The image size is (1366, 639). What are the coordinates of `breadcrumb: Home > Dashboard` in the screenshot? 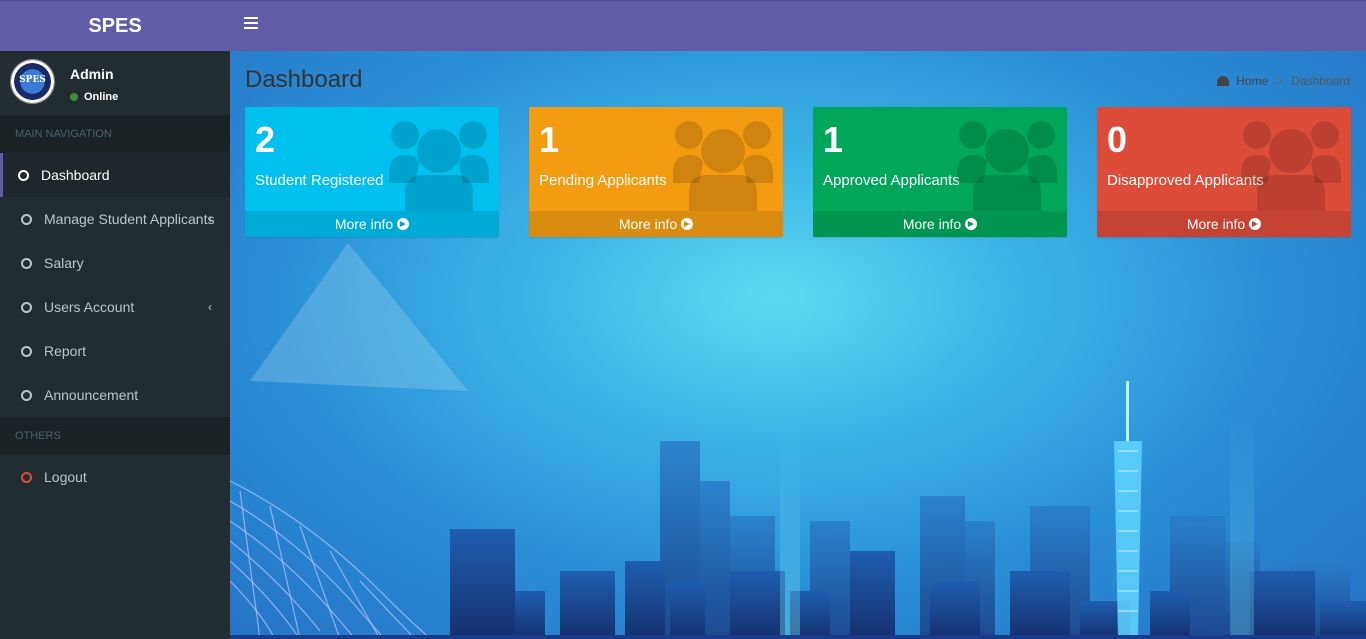 It's located at (1283, 81).